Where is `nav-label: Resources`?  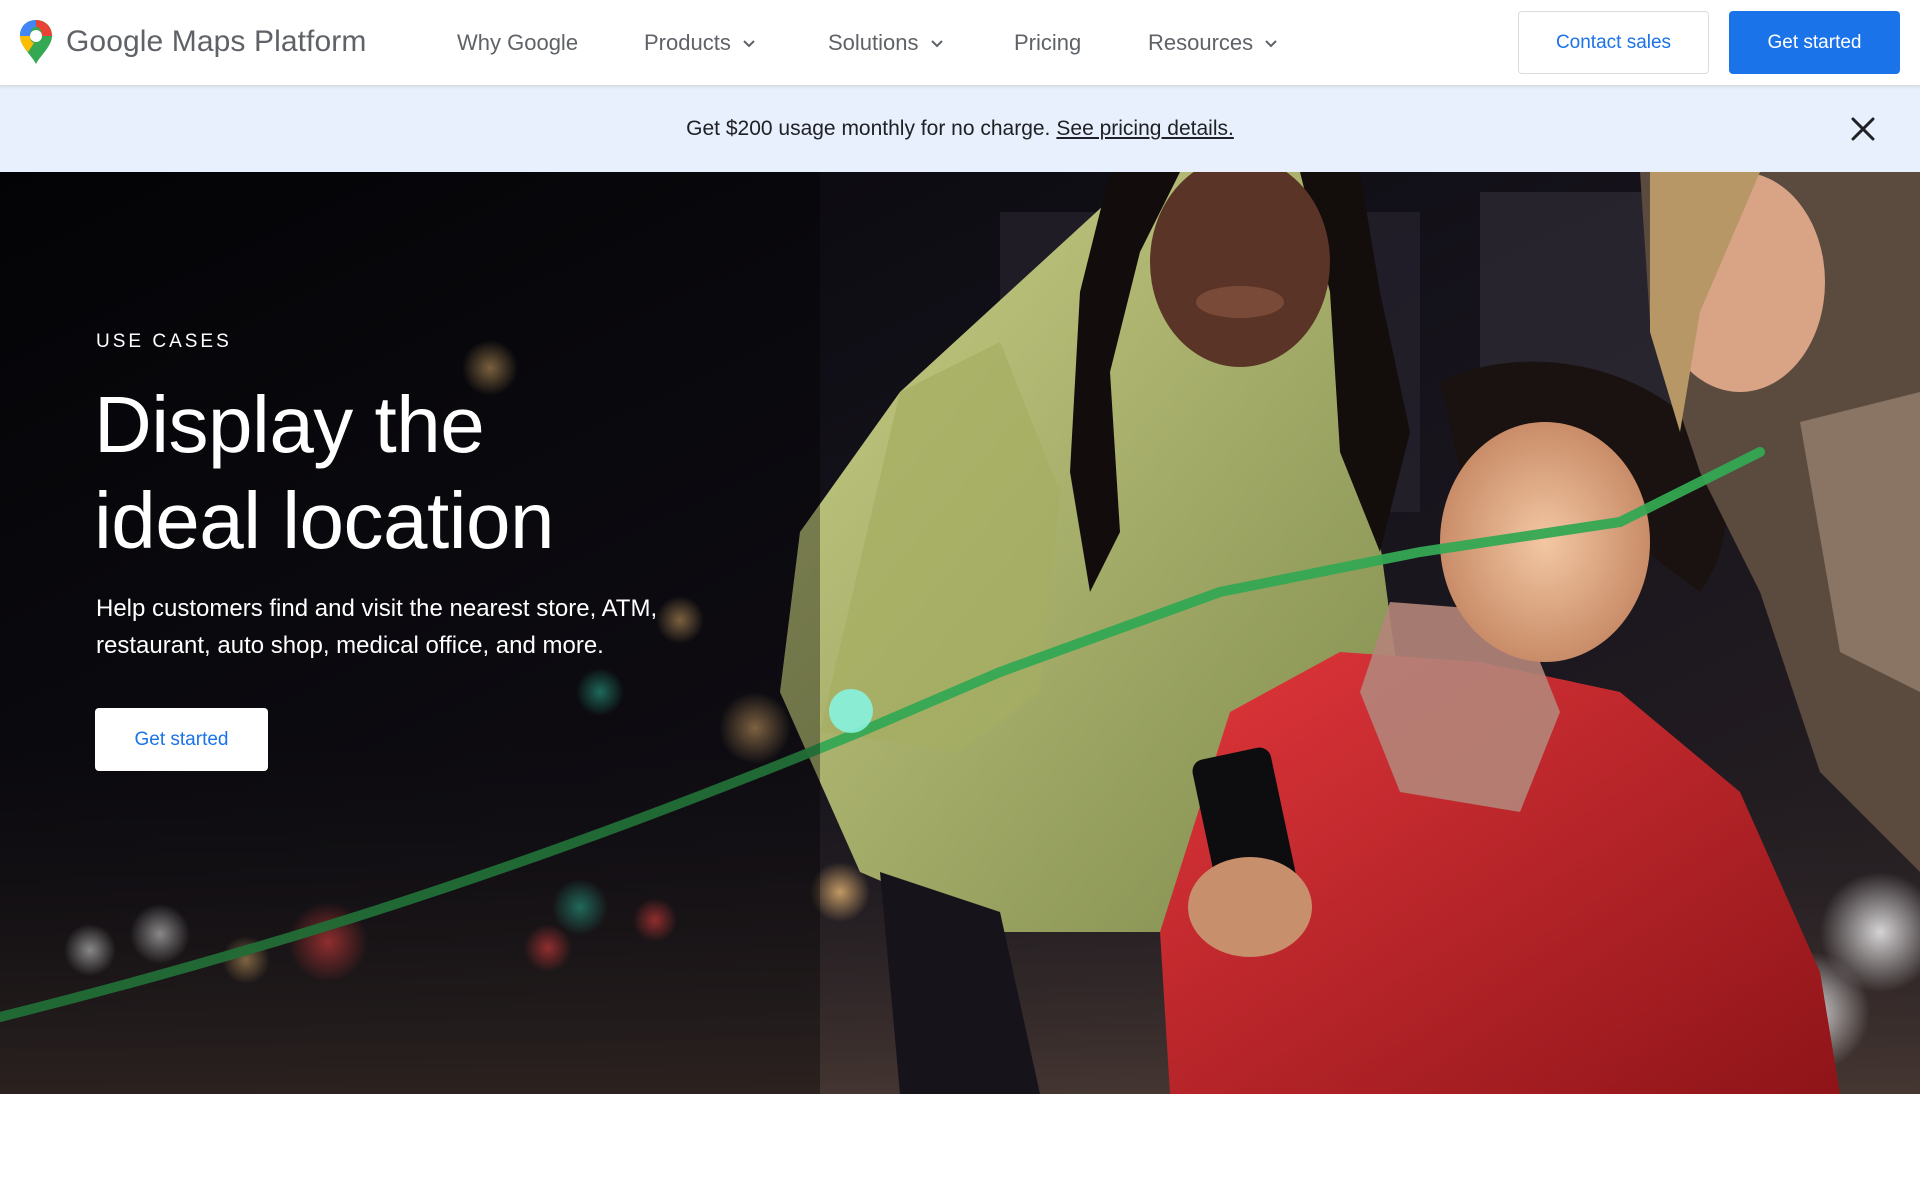 nav-label: Resources is located at coordinates (1201, 42).